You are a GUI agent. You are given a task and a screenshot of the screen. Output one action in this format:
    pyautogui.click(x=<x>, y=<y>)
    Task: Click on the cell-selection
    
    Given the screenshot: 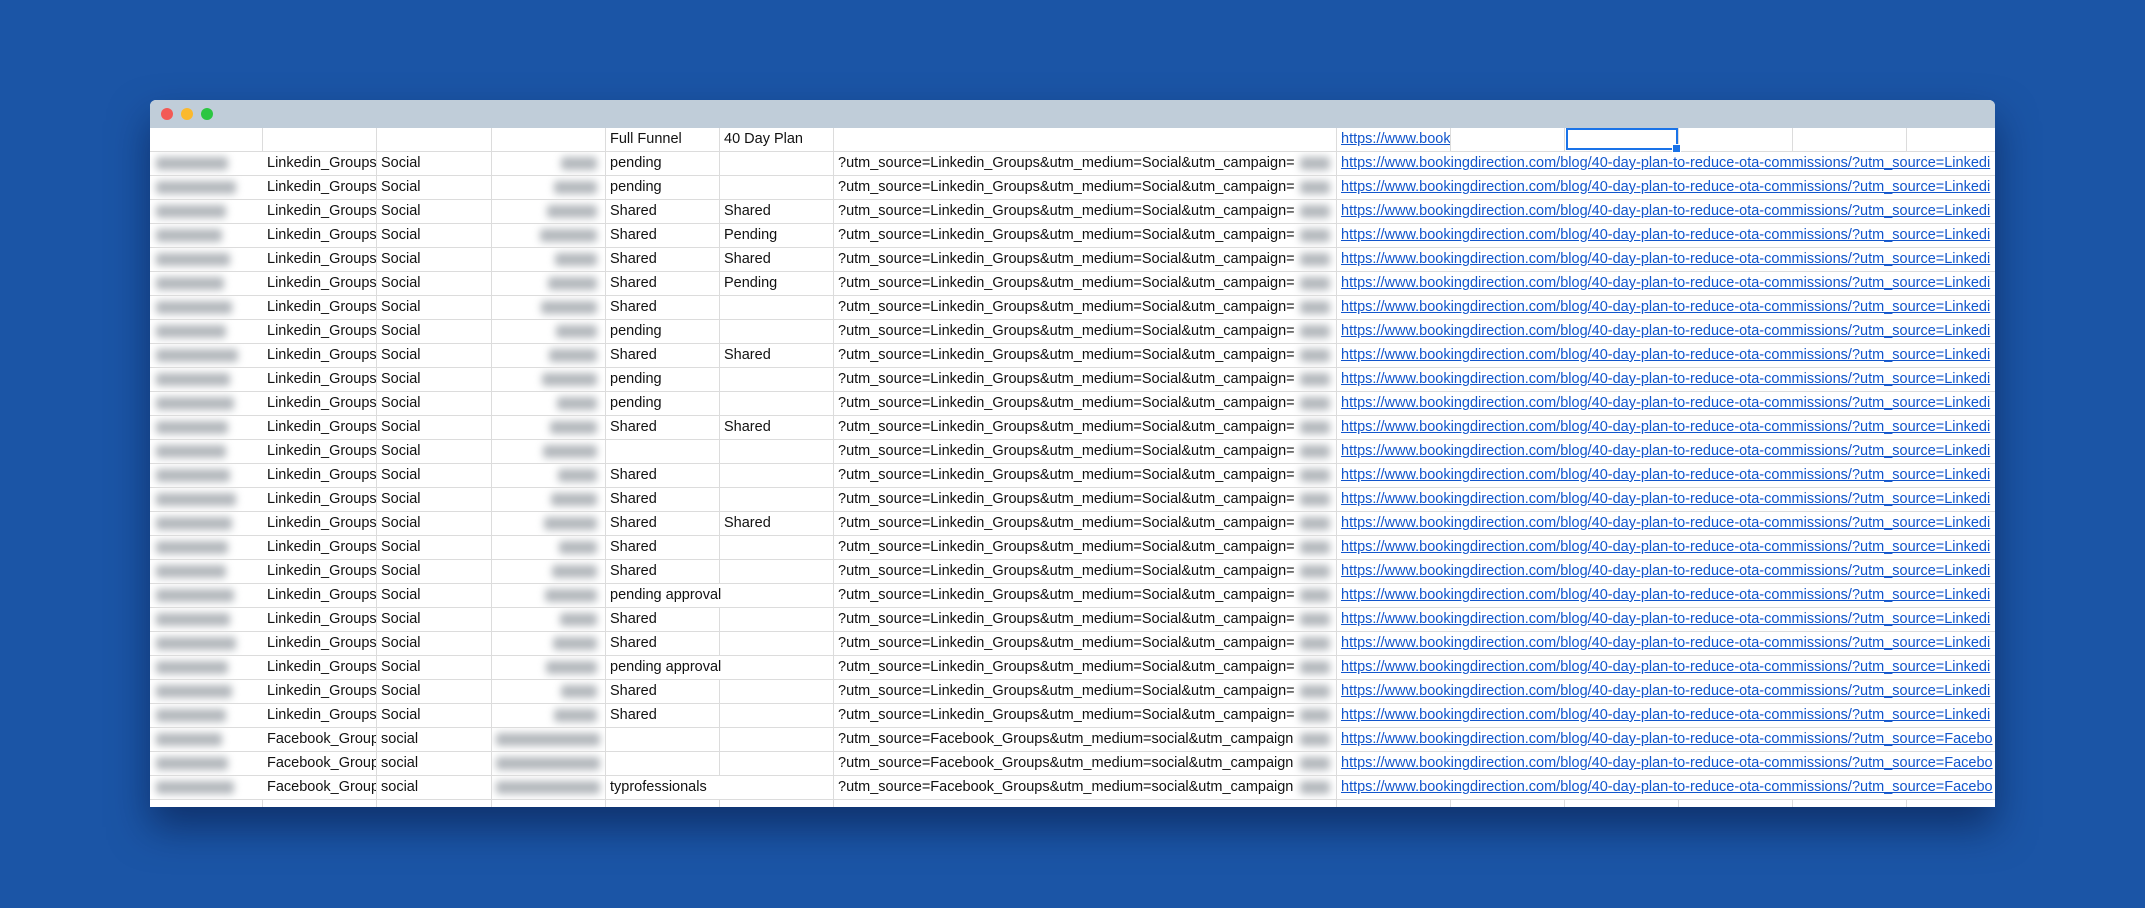 What is the action you would take?
    pyautogui.click(x=1623, y=140)
    